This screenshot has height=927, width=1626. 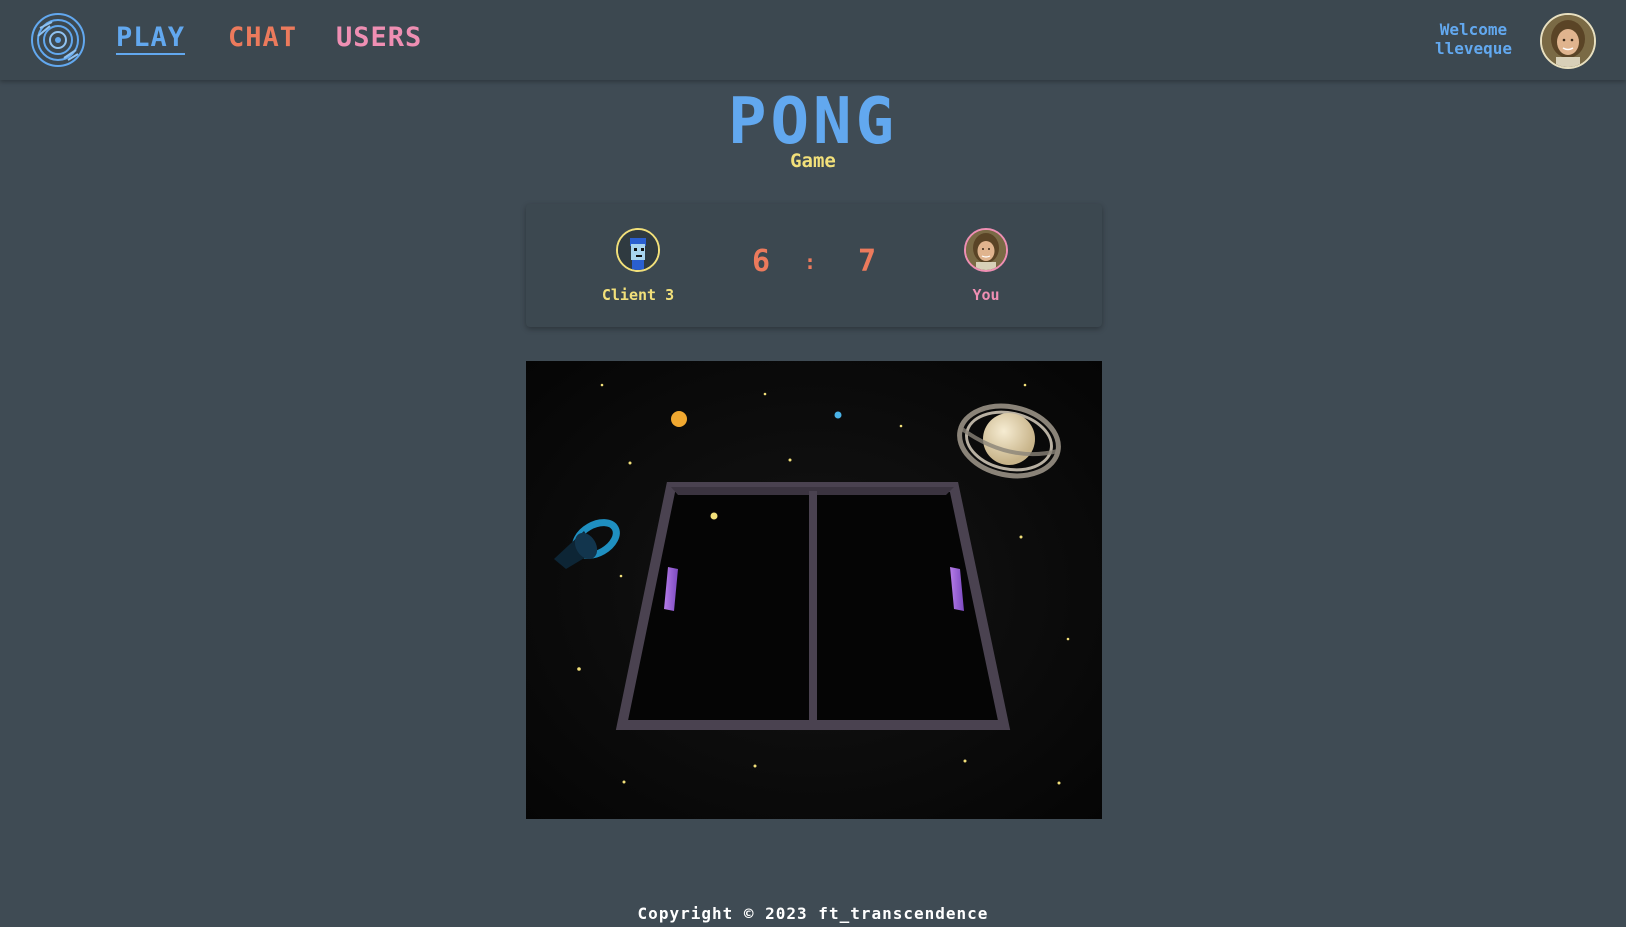 I want to click on score-right: 7, so click(x=867, y=261).